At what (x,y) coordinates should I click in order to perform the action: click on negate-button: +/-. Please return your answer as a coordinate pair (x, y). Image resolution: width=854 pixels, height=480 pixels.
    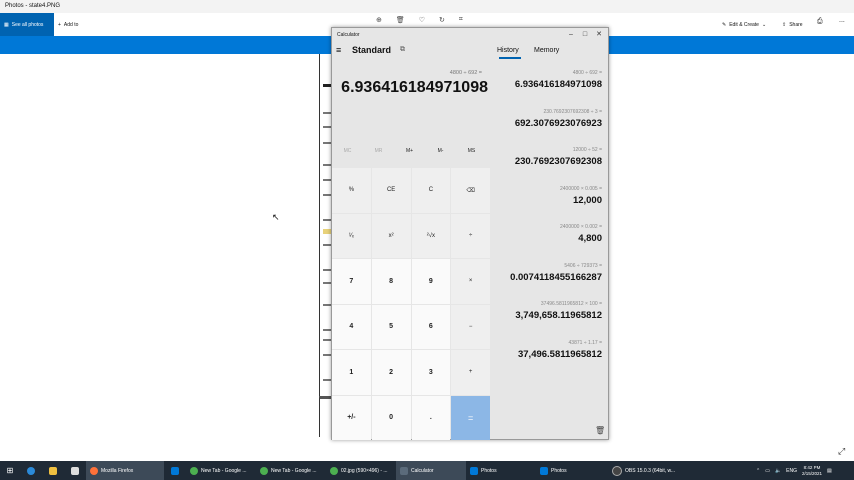
    Looking at the image, I should click on (351, 417).